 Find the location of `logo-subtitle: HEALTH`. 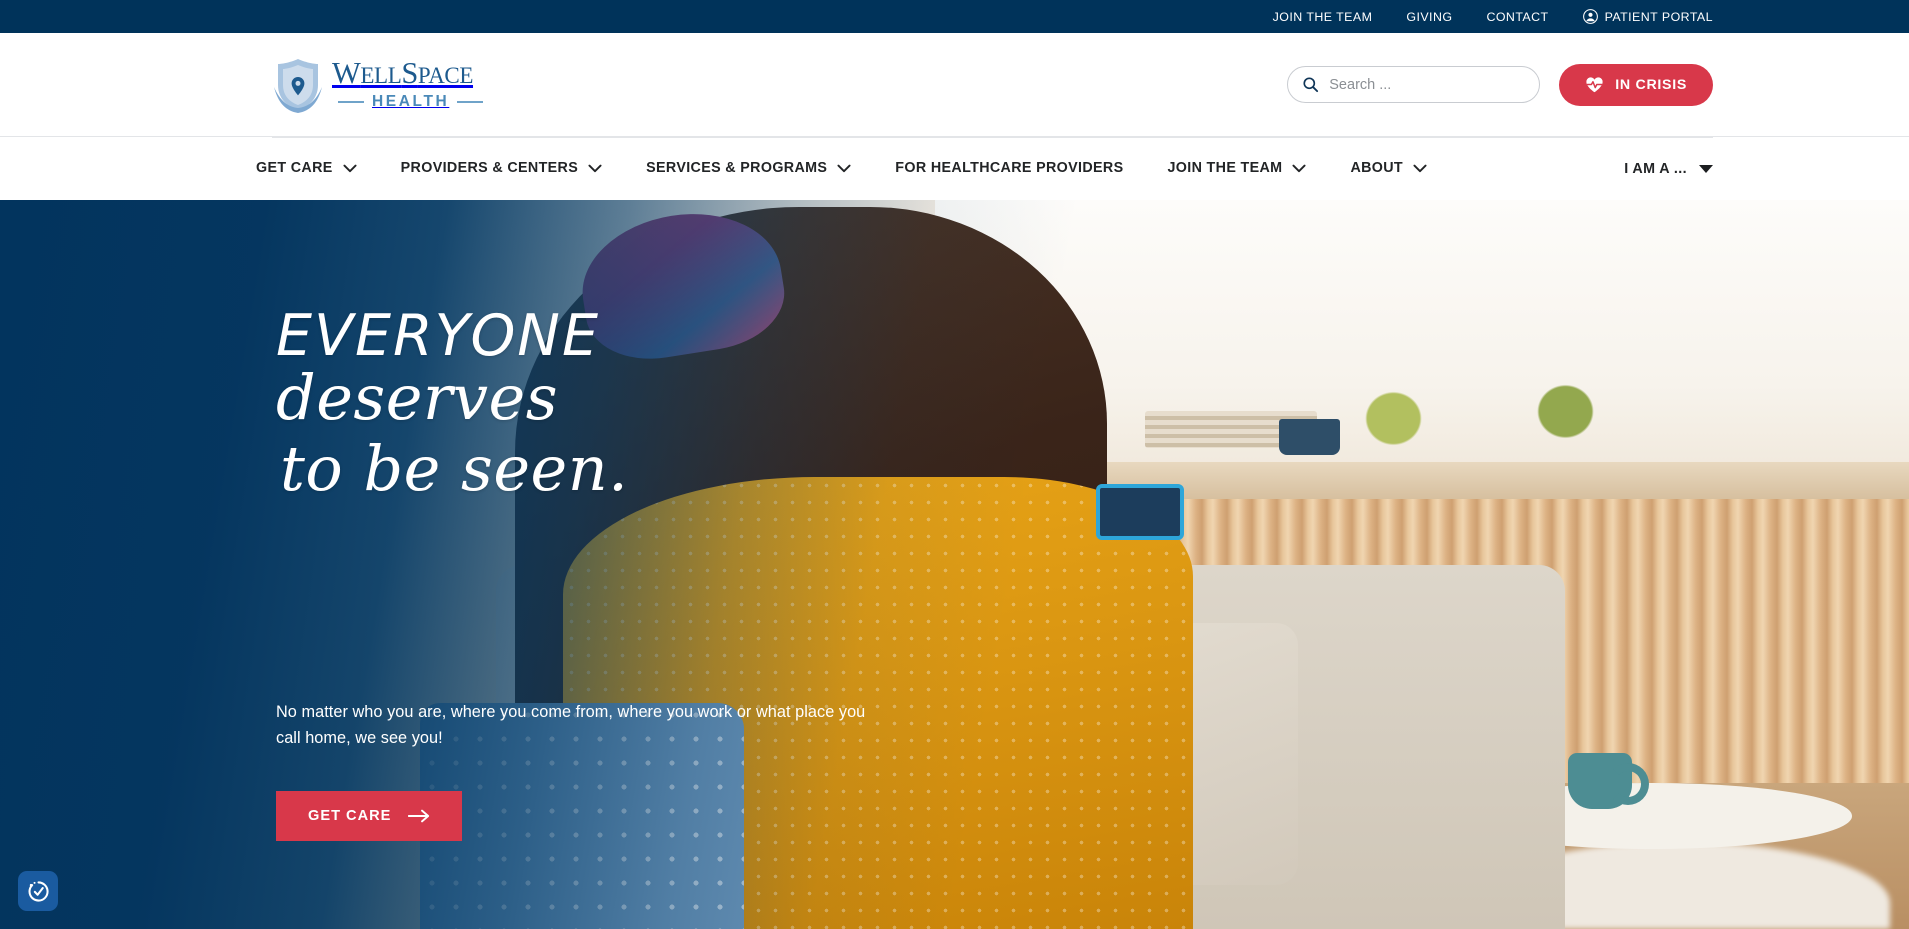

logo-subtitle: HEALTH is located at coordinates (411, 101).